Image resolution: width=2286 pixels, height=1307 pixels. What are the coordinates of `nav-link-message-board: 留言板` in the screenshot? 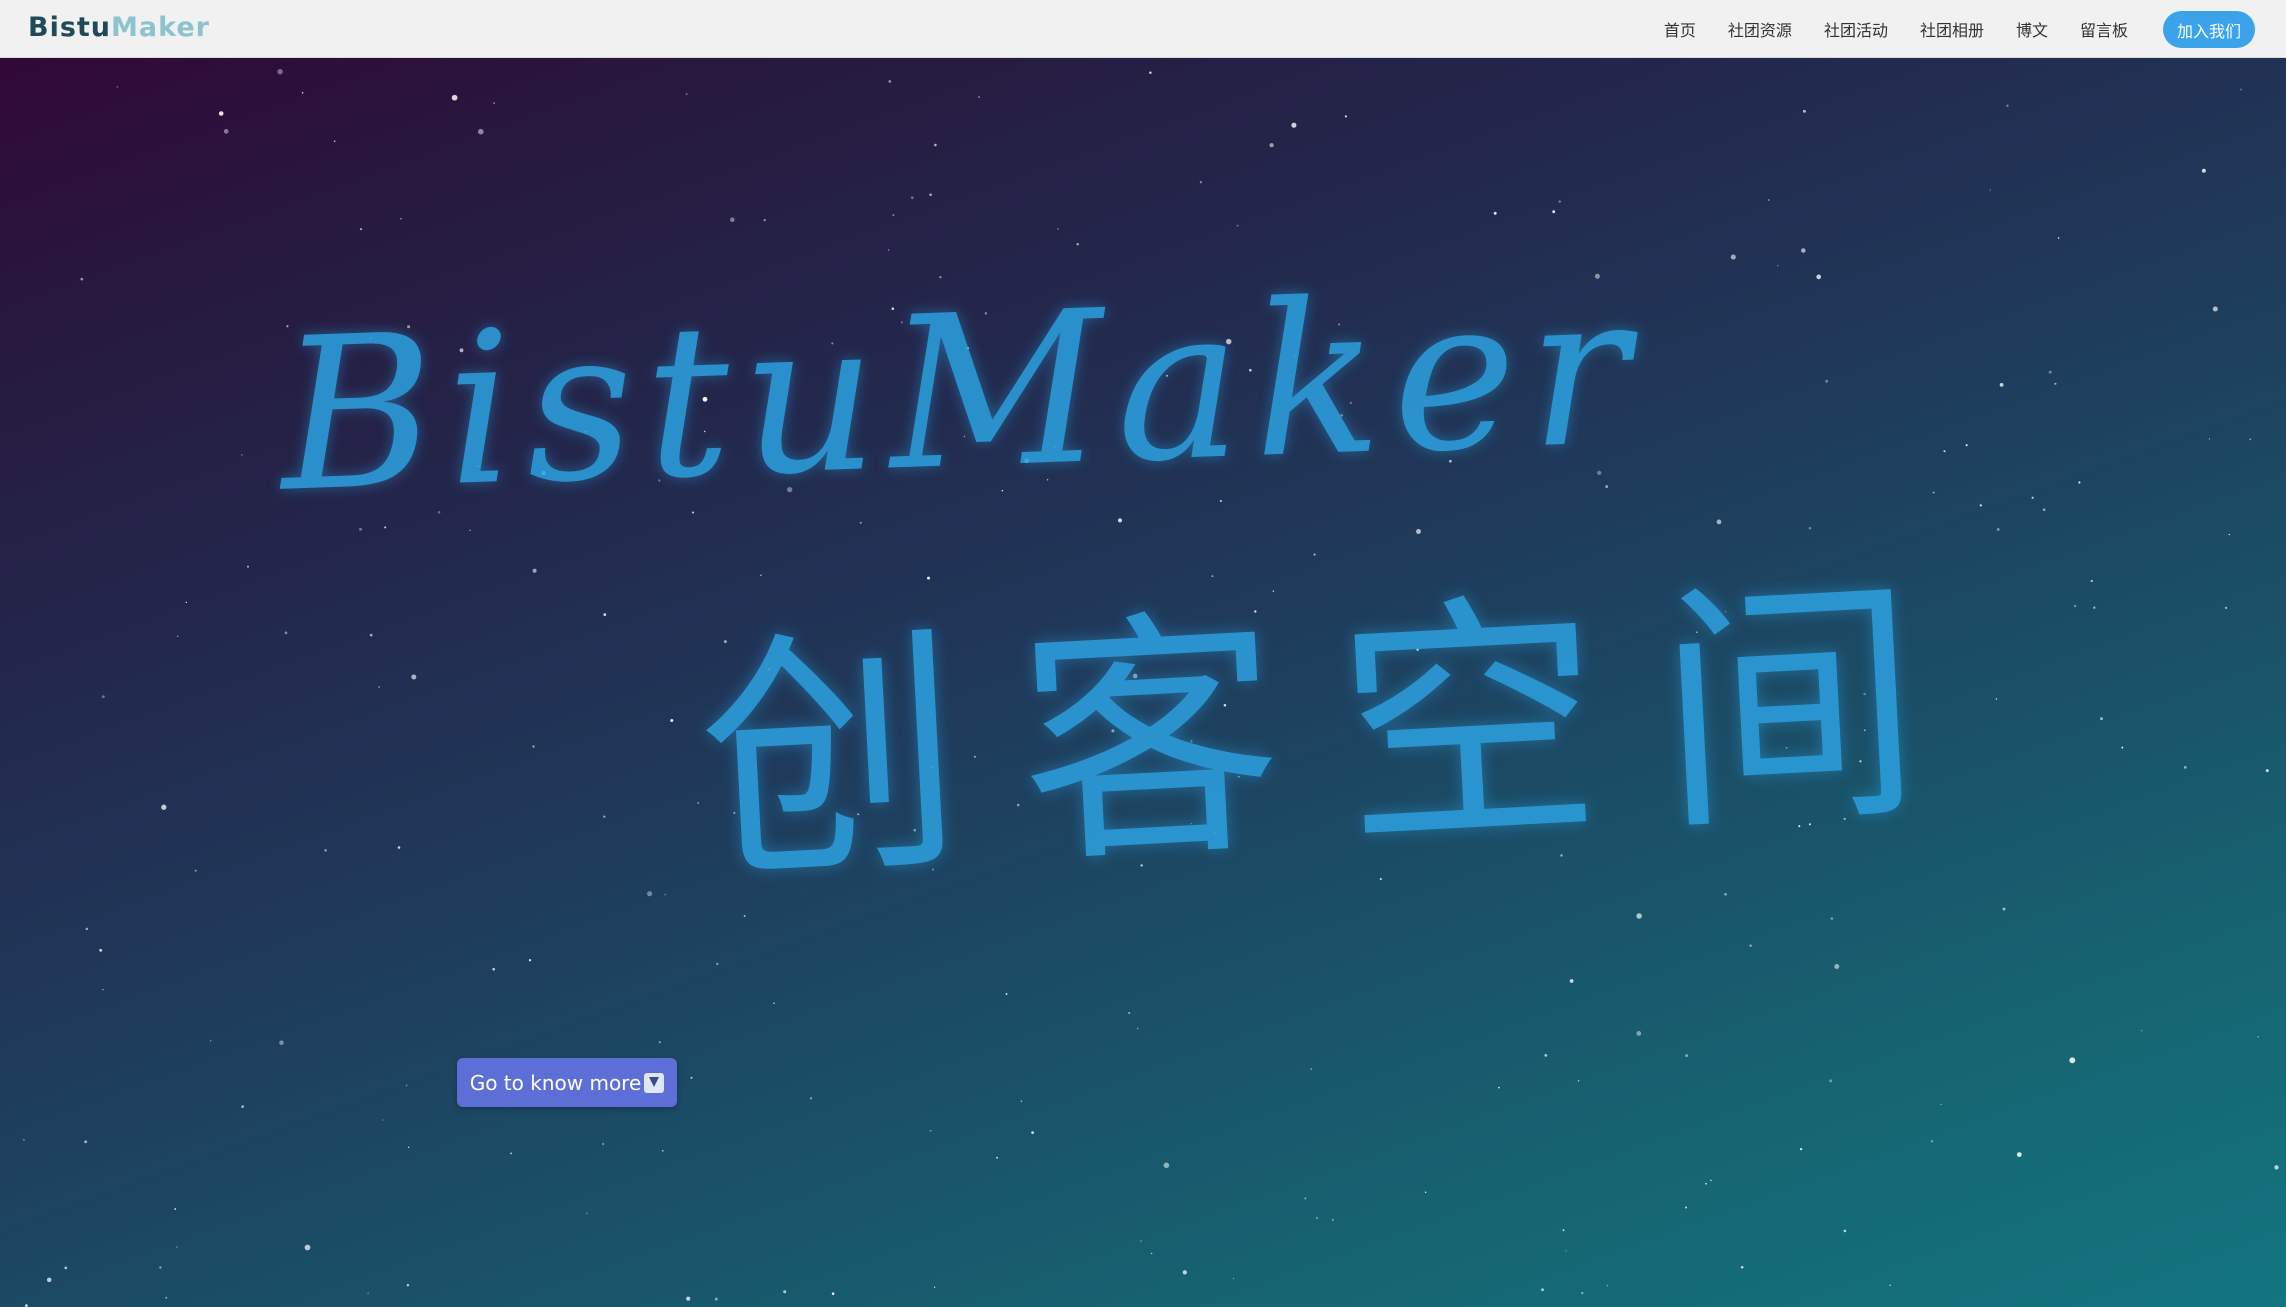 It's located at (2104, 29).